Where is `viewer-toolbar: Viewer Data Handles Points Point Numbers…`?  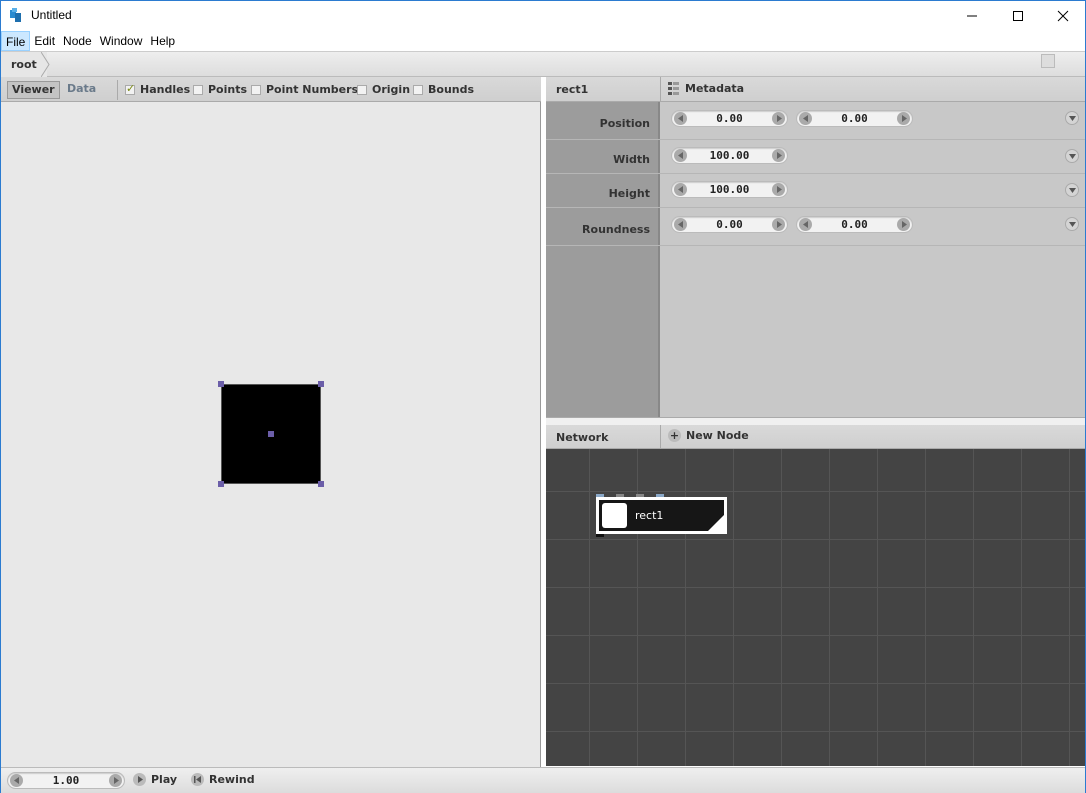
viewer-toolbar: Viewer Data Handles Points Point Numbers… is located at coordinates (271, 89).